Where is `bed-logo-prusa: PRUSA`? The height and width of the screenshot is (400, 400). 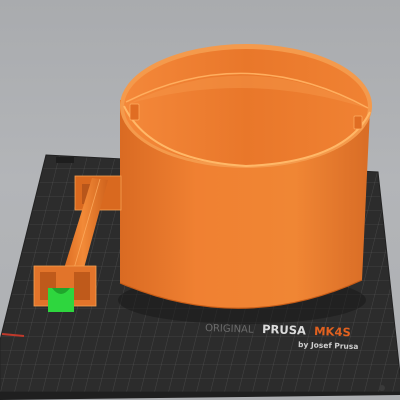
bed-logo-prusa: PRUSA is located at coordinates (284, 330).